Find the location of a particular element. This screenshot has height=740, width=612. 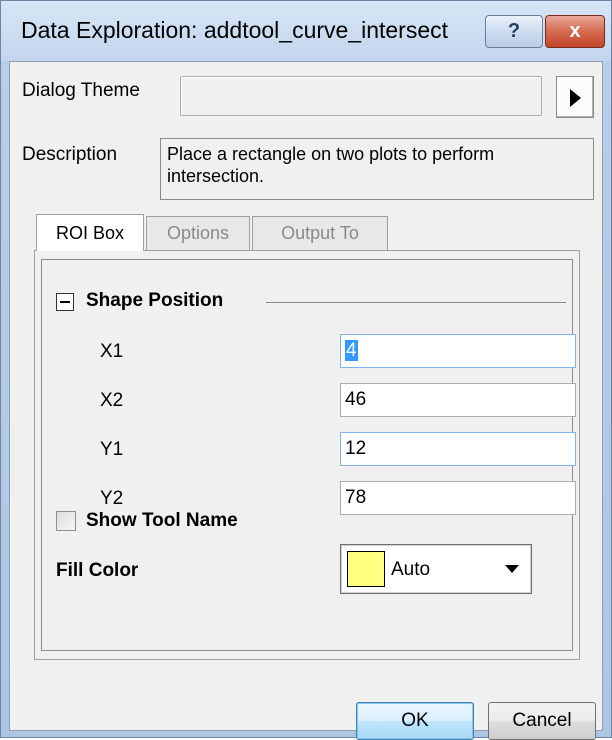

dialog-theme-label: Dialog Theme is located at coordinates (81, 90).